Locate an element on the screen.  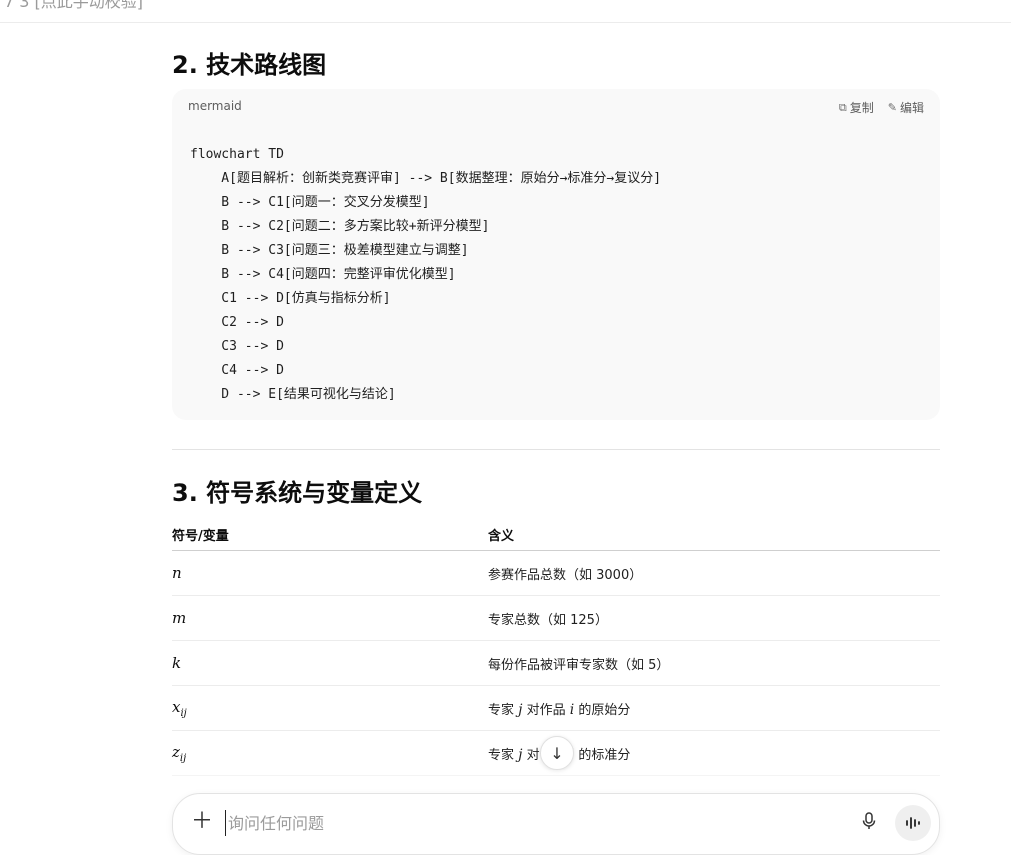
symbol-cell: zij is located at coordinates (330, 753).